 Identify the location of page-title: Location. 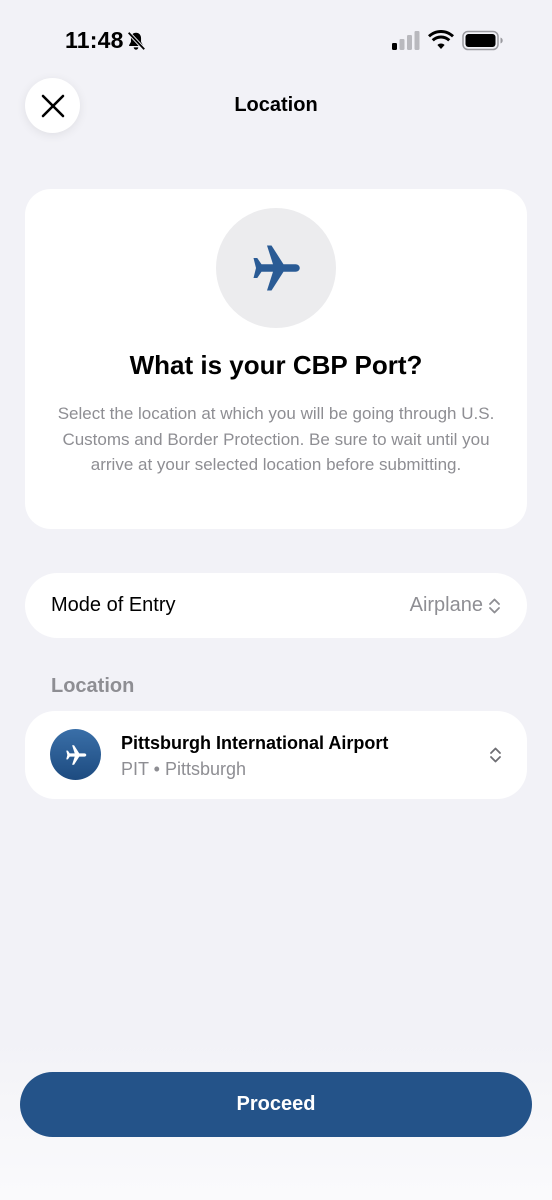
(276, 105).